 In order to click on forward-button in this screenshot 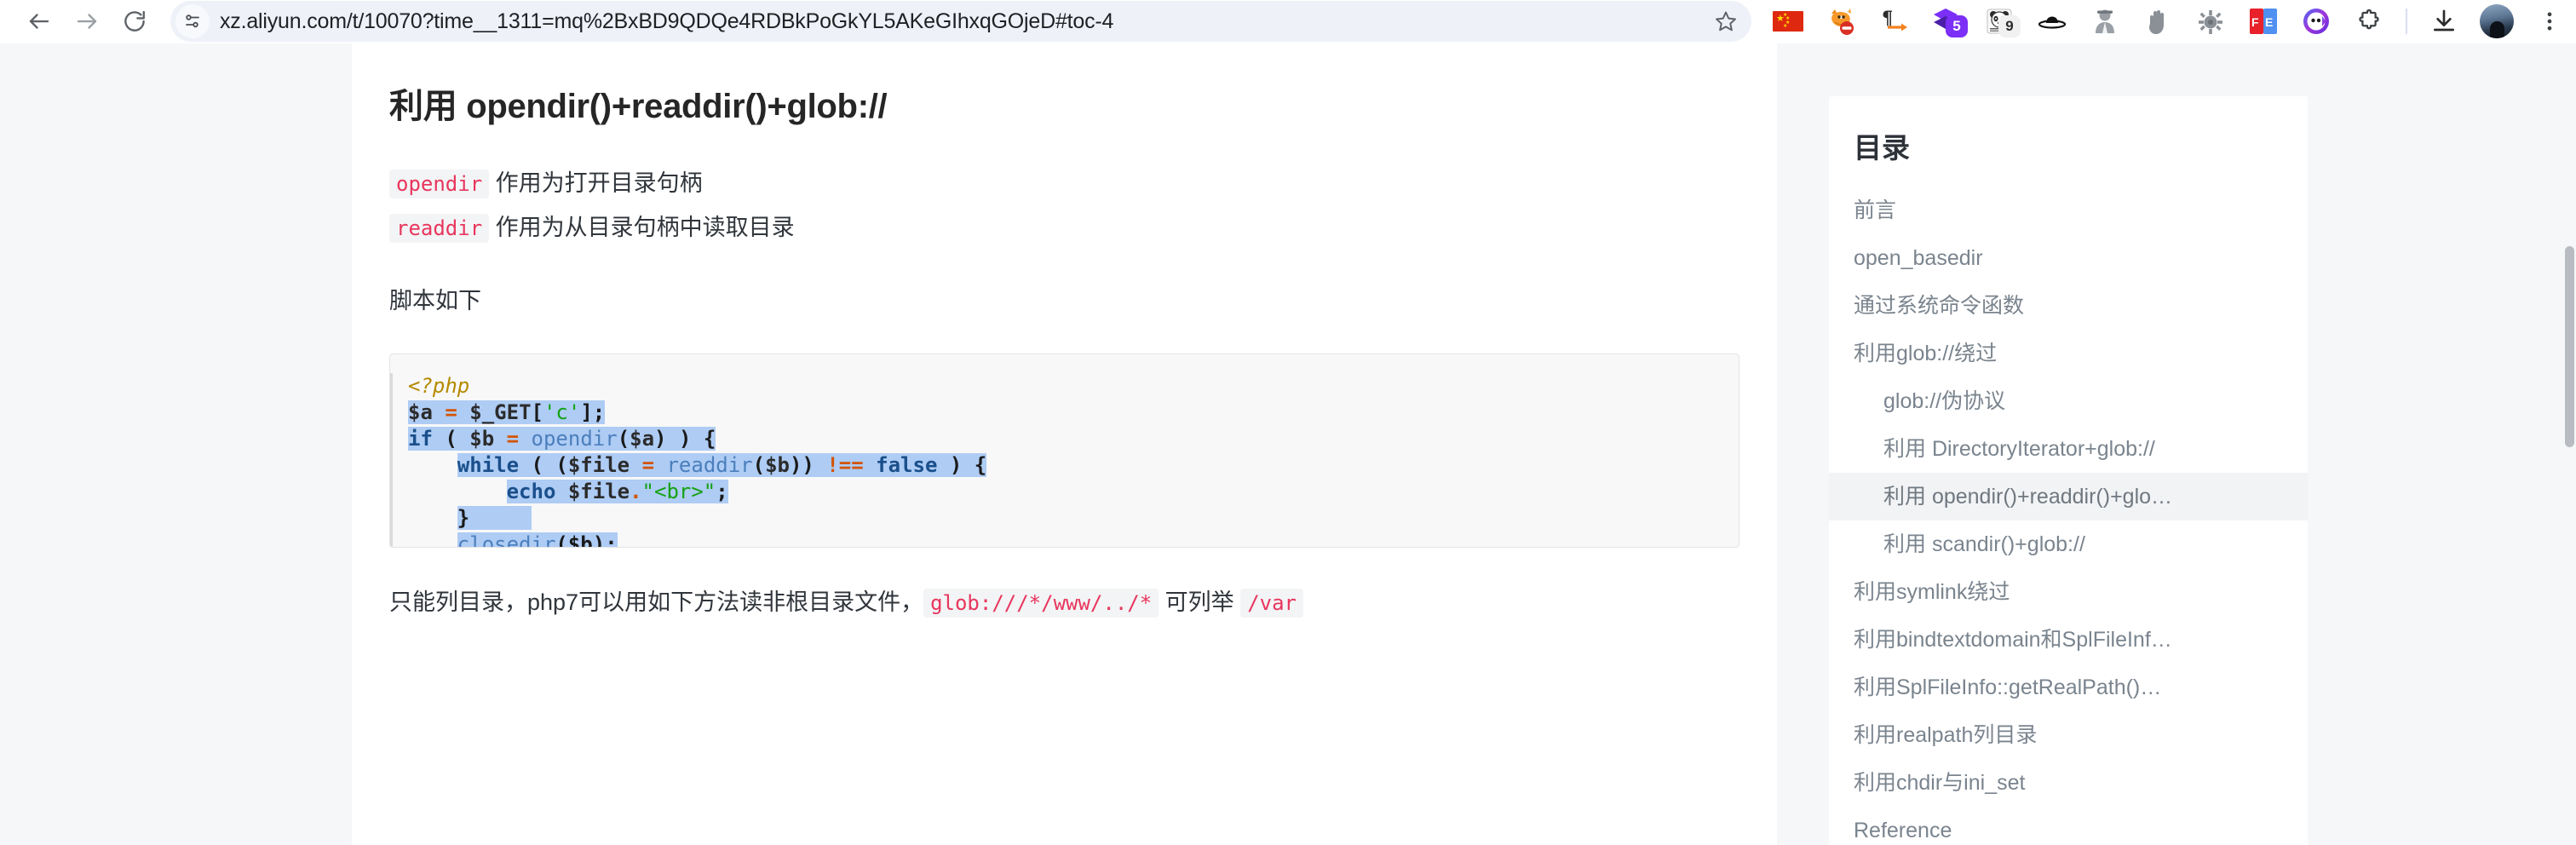, I will do `click(87, 22)`.